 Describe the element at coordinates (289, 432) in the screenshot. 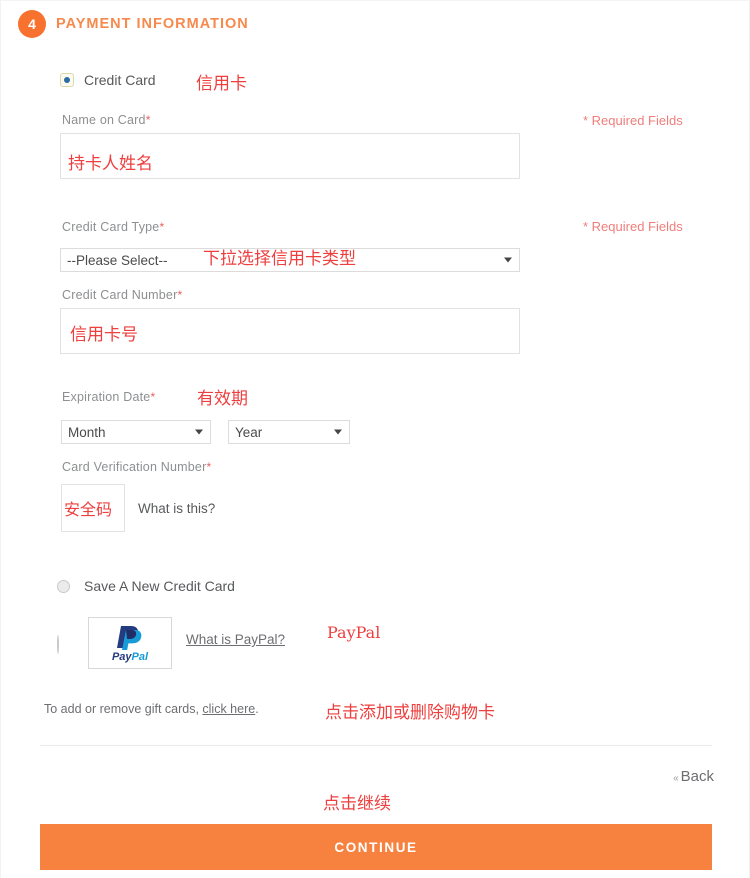

I see `expiration-year-select: Year` at that location.